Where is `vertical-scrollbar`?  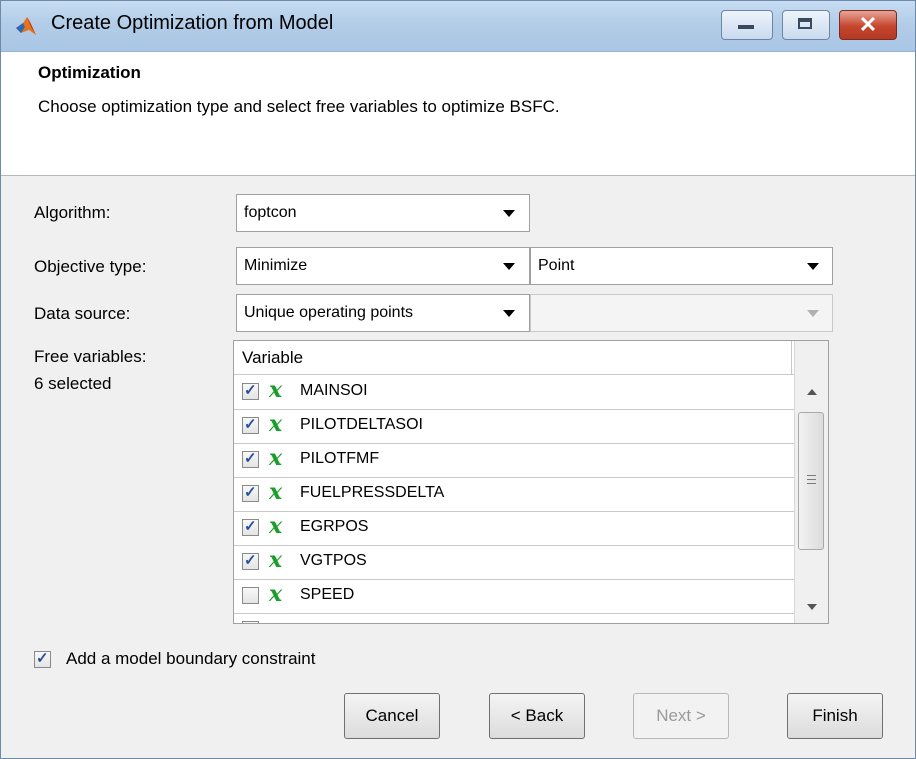
vertical-scrollbar is located at coordinates (811, 482).